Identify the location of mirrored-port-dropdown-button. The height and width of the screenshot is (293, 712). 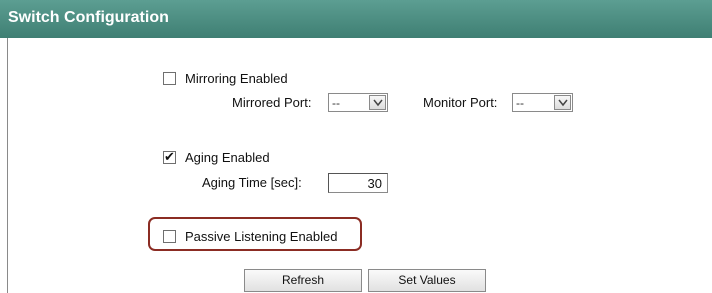
(377, 102).